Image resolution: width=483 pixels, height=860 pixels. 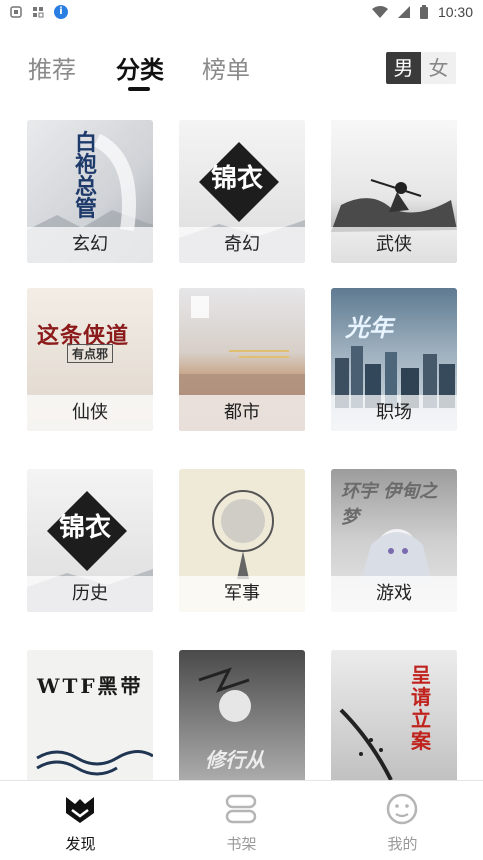 What do you see at coordinates (139, 89) in the screenshot?
I see `active-tab-indicator` at bounding box center [139, 89].